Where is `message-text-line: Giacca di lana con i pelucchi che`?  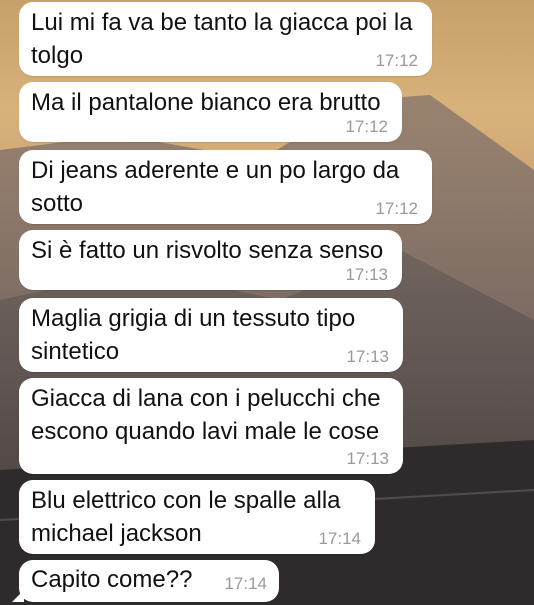 message-text-line: Giacca di lana con i pelucchi che is located at coordinates (206, 398).